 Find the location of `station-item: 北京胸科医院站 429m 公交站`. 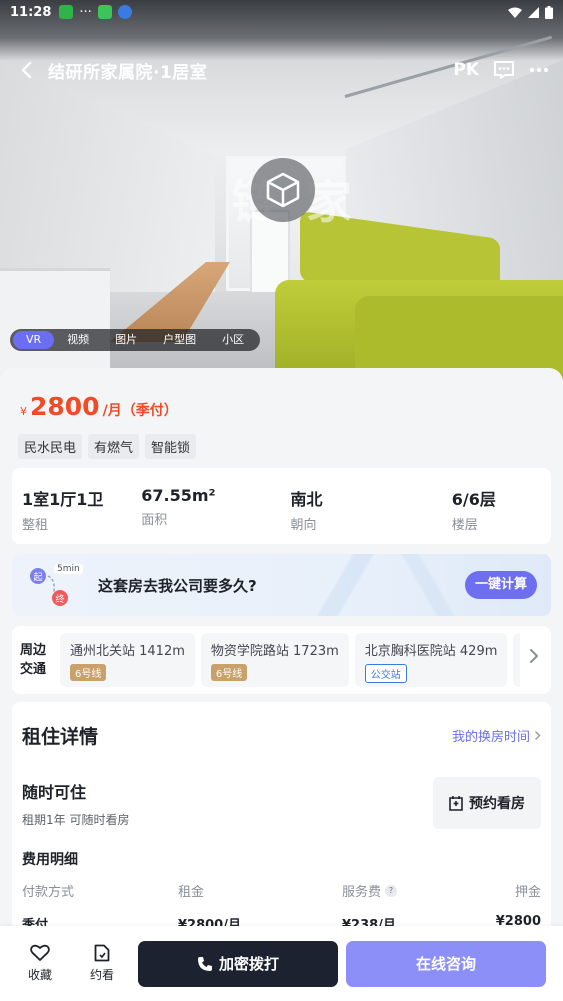

station-item: 北京胸科医院站 429m 公交站 is located at coordinates (431, 660).